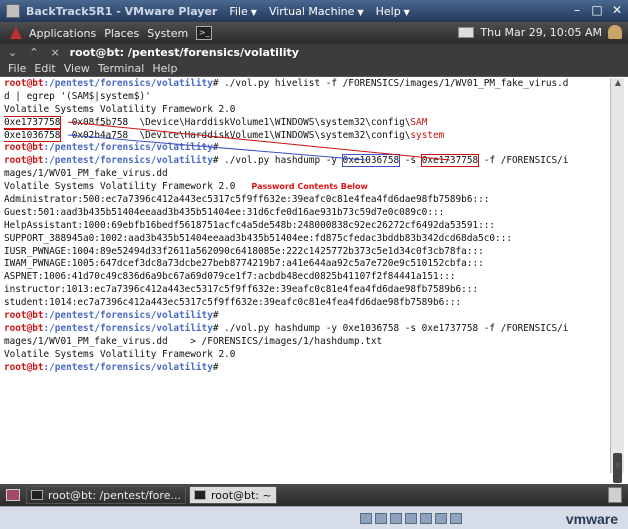 Image resolution: width=628 pixels, height=529 pixels. What do you see at coordinates (618, 467) in the screenshot?
I see `scroll-down-icon: ▼` at bounding box center [618, 467].